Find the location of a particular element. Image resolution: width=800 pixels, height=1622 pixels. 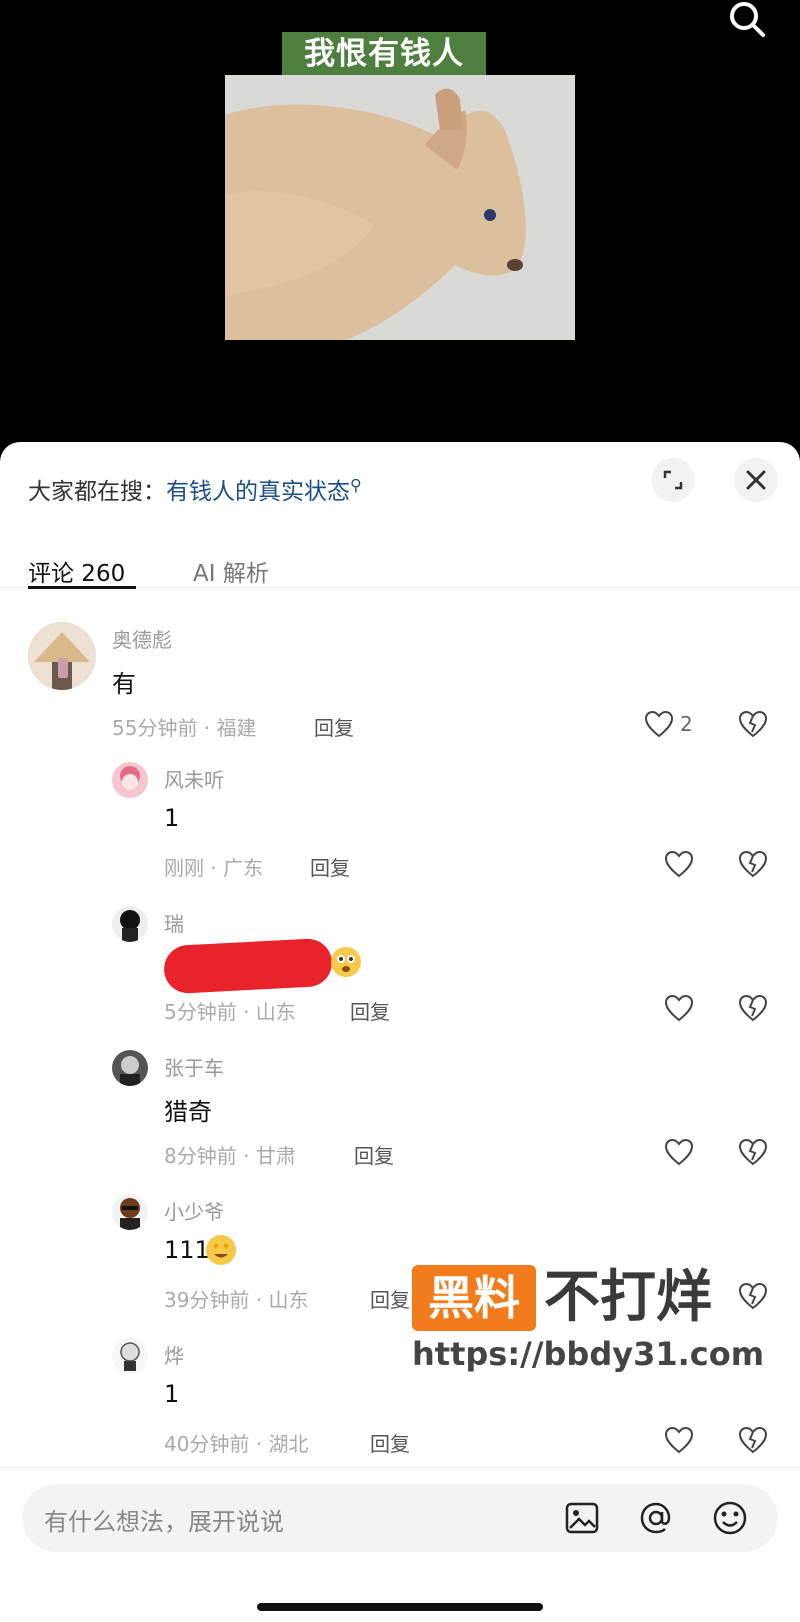

watermark-title: 不打烊 is located at coordinates (628, 1297).